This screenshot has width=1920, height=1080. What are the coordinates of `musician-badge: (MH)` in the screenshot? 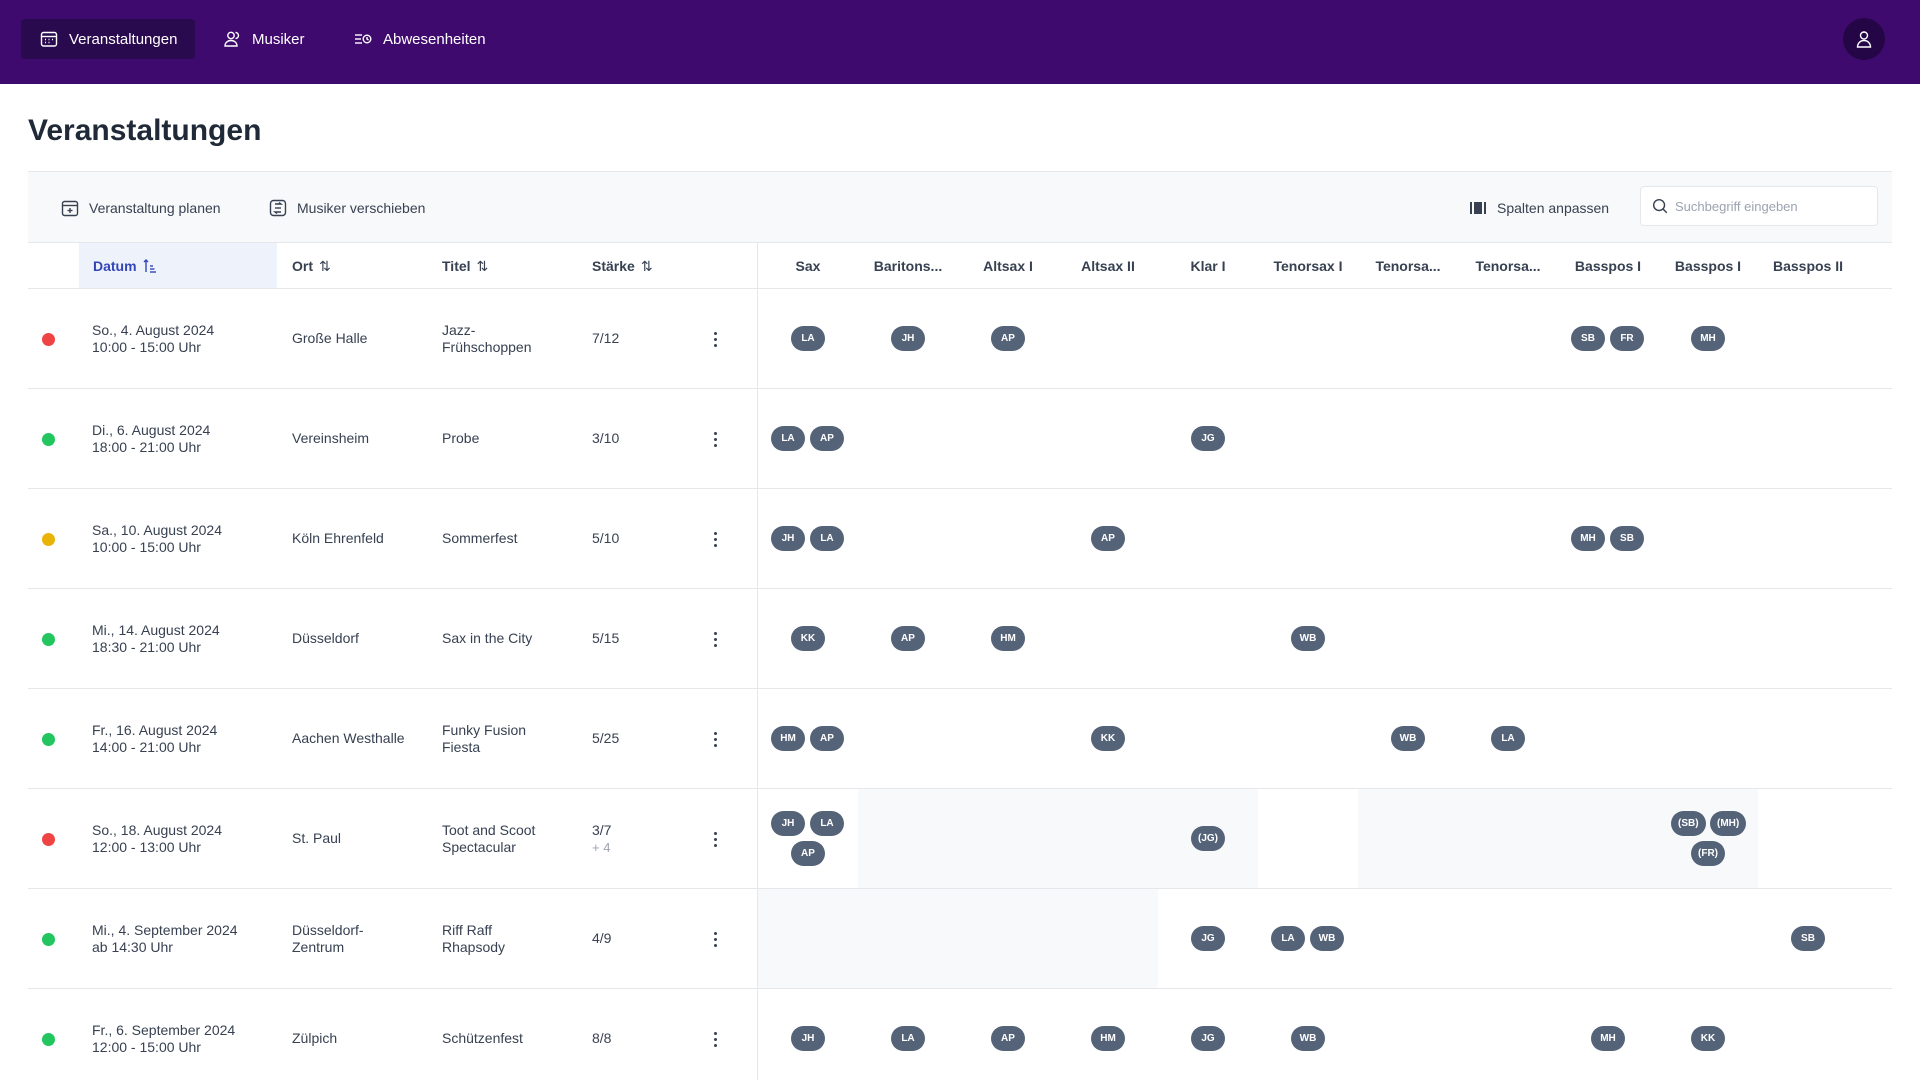 It's located at (1728, 823).